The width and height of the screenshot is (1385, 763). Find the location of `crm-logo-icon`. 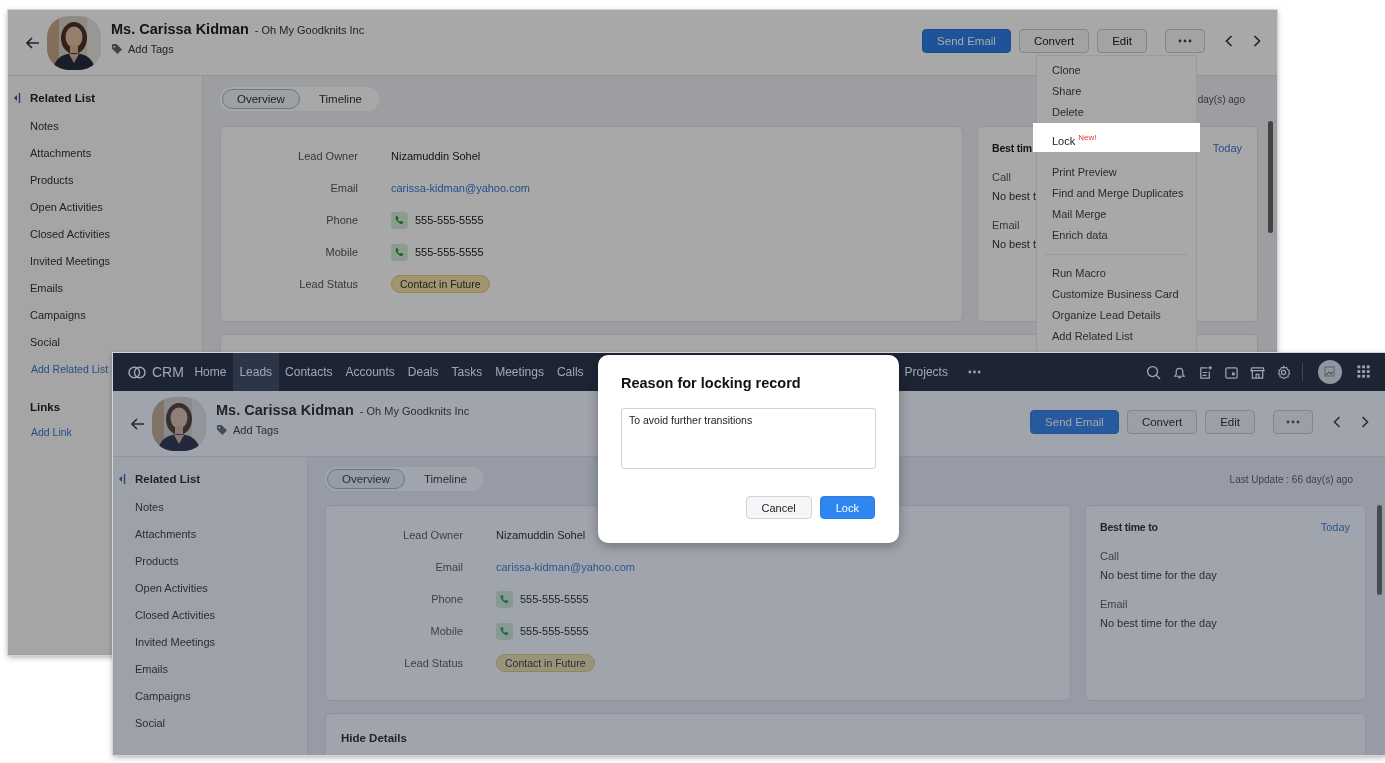

crm-logo-icon is located at coordinates (137, 372).